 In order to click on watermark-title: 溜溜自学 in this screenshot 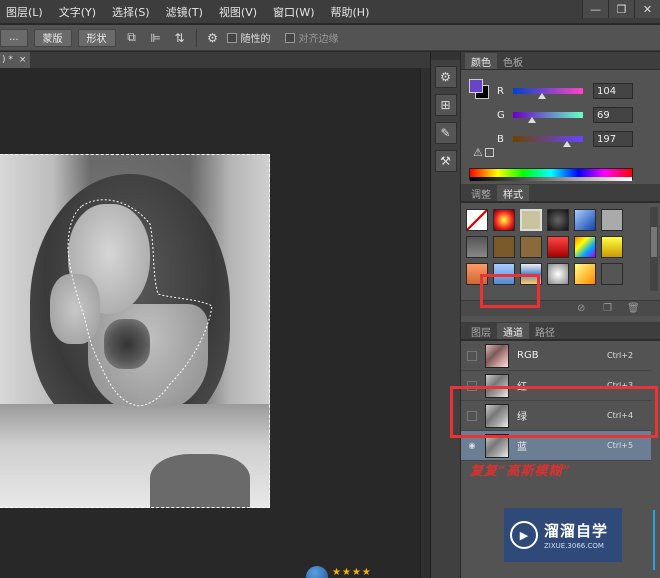, I will do `click(576, 531)`.